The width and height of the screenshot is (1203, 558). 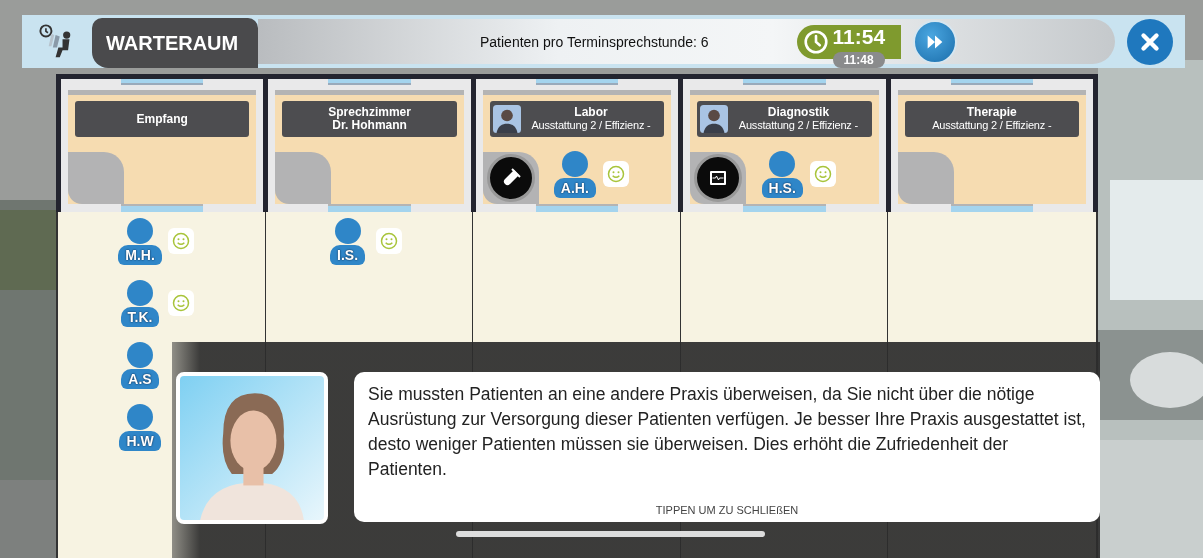 What do you see at coordinates (1150, 41) in the screenshot?
I see `close-button` at bounding box center [1150, 41].